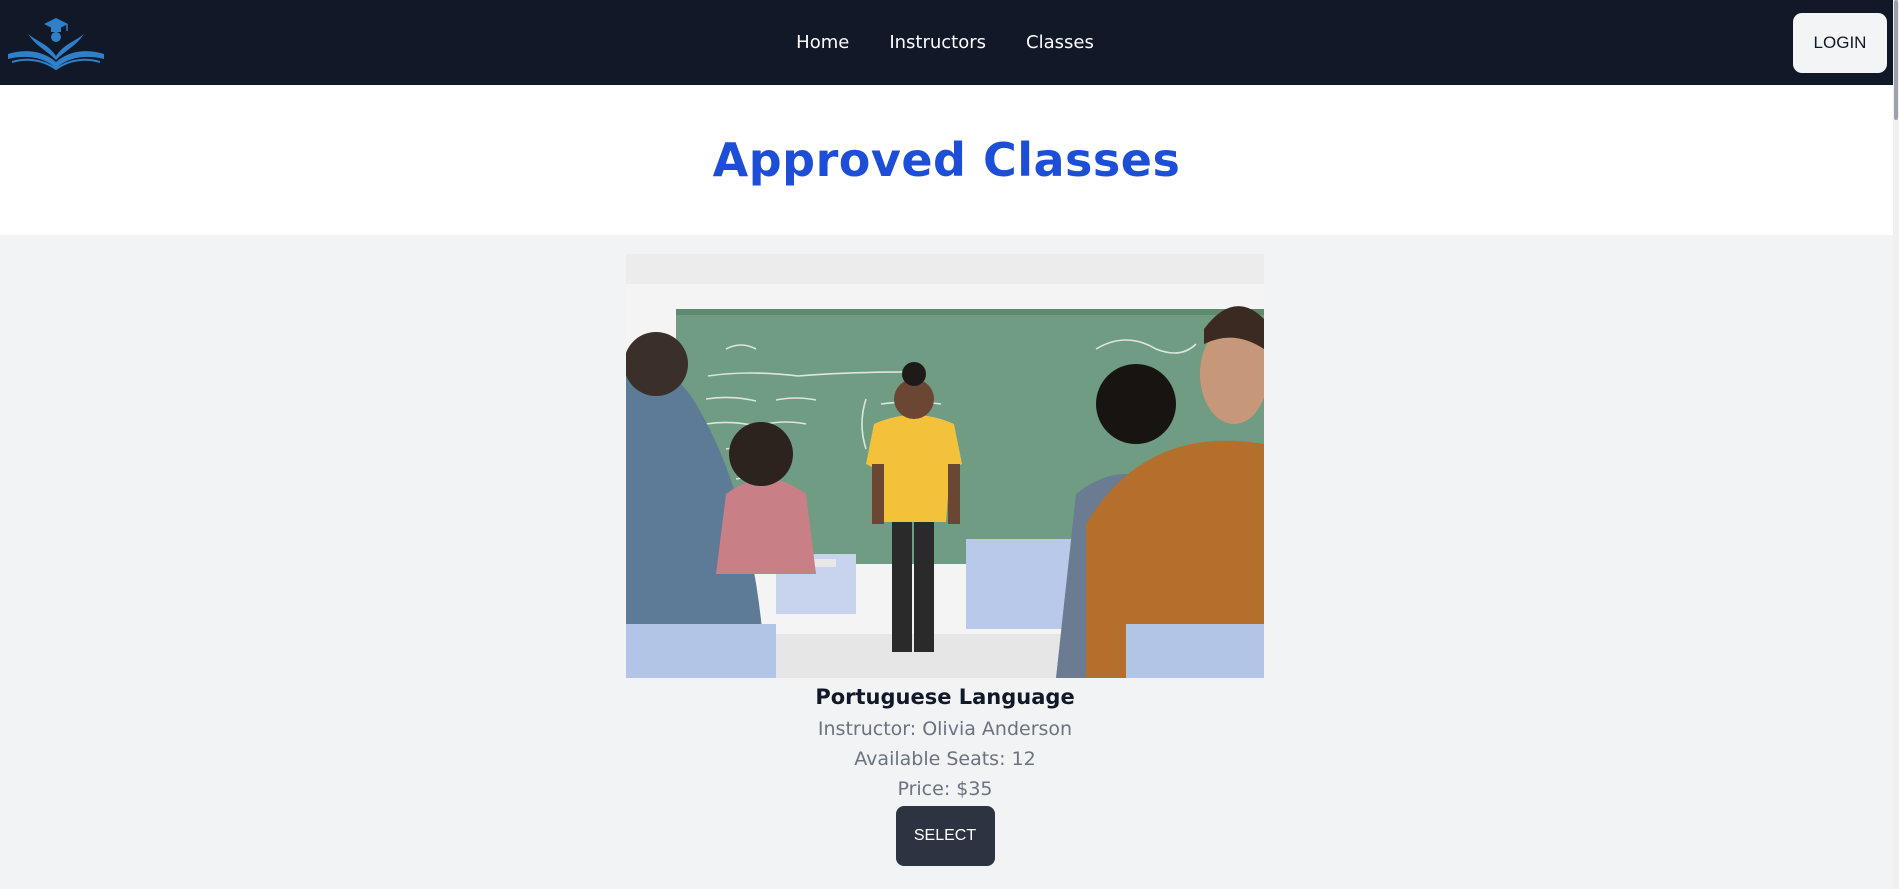 This screenshot has height=889, width=1899. I want to click on class-instructor: Instructor: Olivia Anderson, so click(945, 729).